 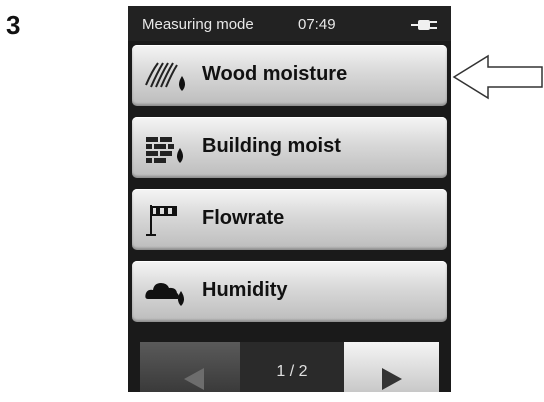 I want to click on plug-icon, so click(x=424, y=25).